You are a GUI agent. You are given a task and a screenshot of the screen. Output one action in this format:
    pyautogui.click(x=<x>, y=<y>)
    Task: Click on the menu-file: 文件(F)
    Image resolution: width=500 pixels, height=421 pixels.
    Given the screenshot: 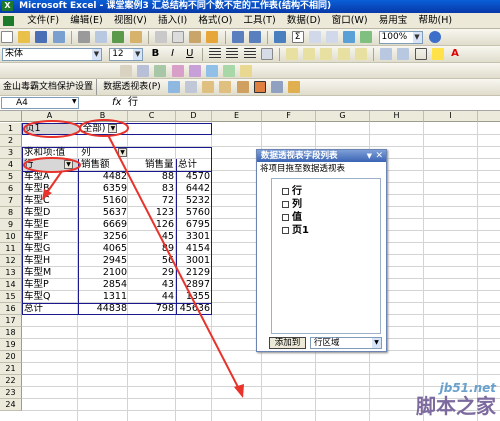 What is the action you would take?
    pyautogui.click(x=43, y=20)
    